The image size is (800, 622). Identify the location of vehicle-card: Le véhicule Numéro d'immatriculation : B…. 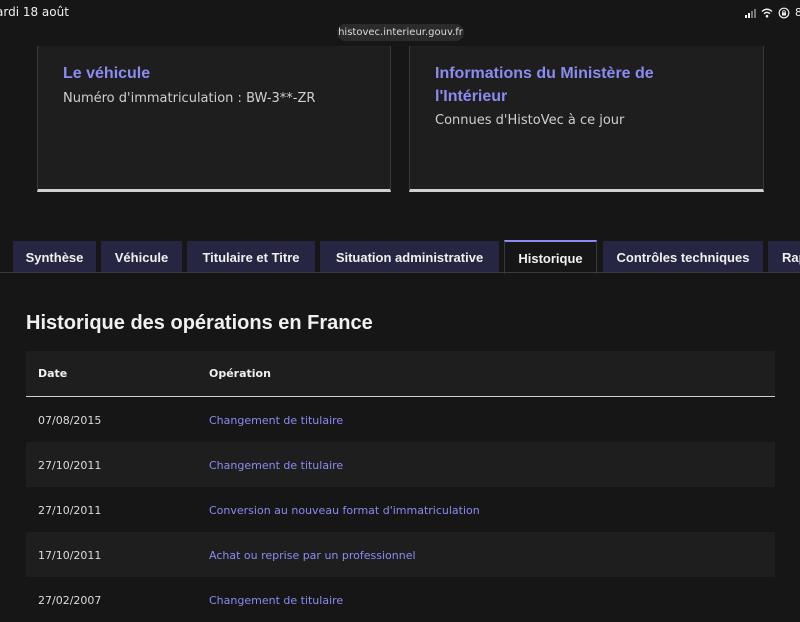
(214, 119).